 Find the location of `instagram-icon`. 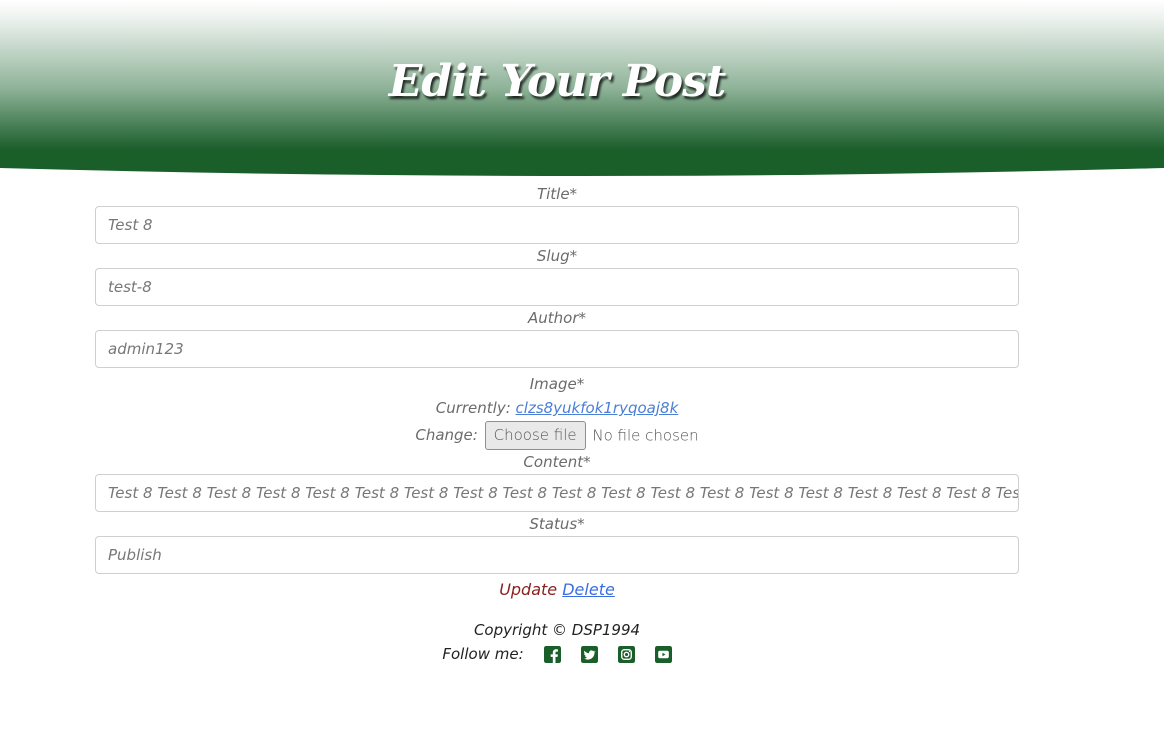

instagram-icon is located at coordinates (626, 654).